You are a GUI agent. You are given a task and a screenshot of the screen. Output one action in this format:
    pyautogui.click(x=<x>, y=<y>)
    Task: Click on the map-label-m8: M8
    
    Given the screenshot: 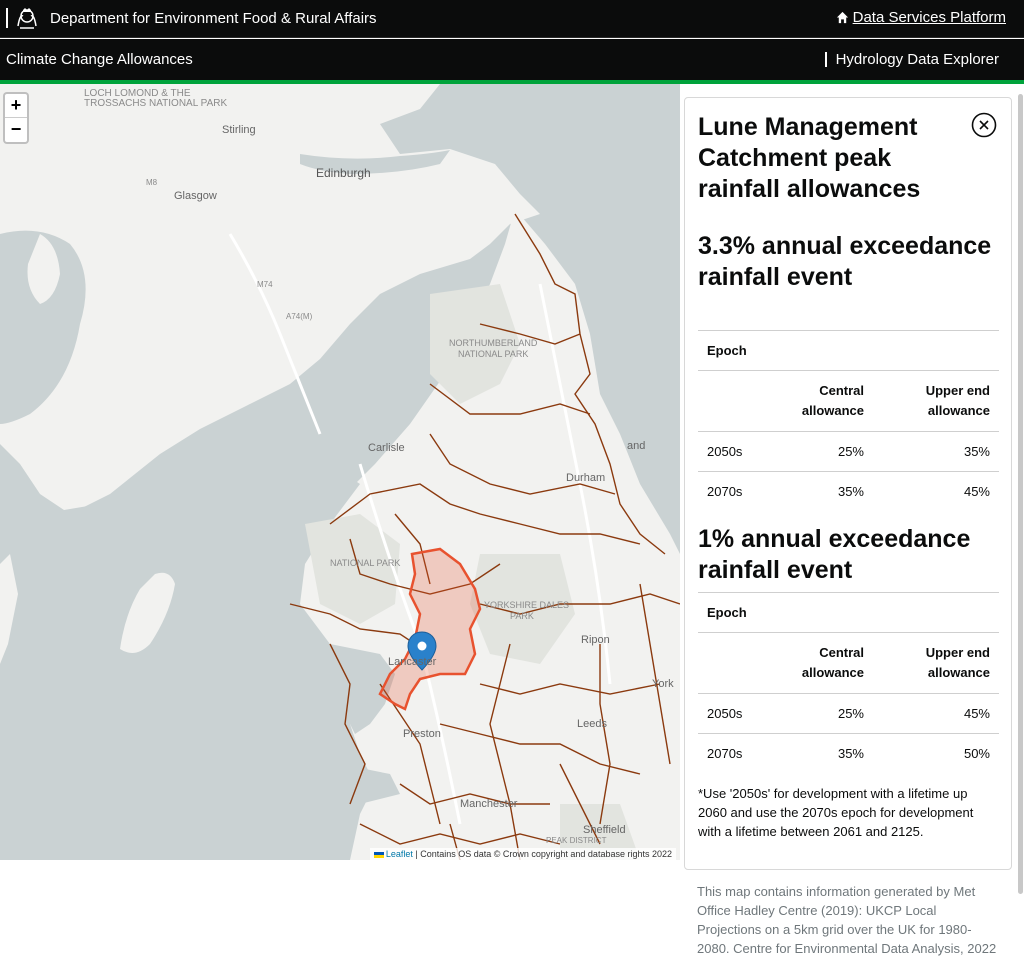 What is the action you would take?
    pyautogui.click(x=152, y=182)
    